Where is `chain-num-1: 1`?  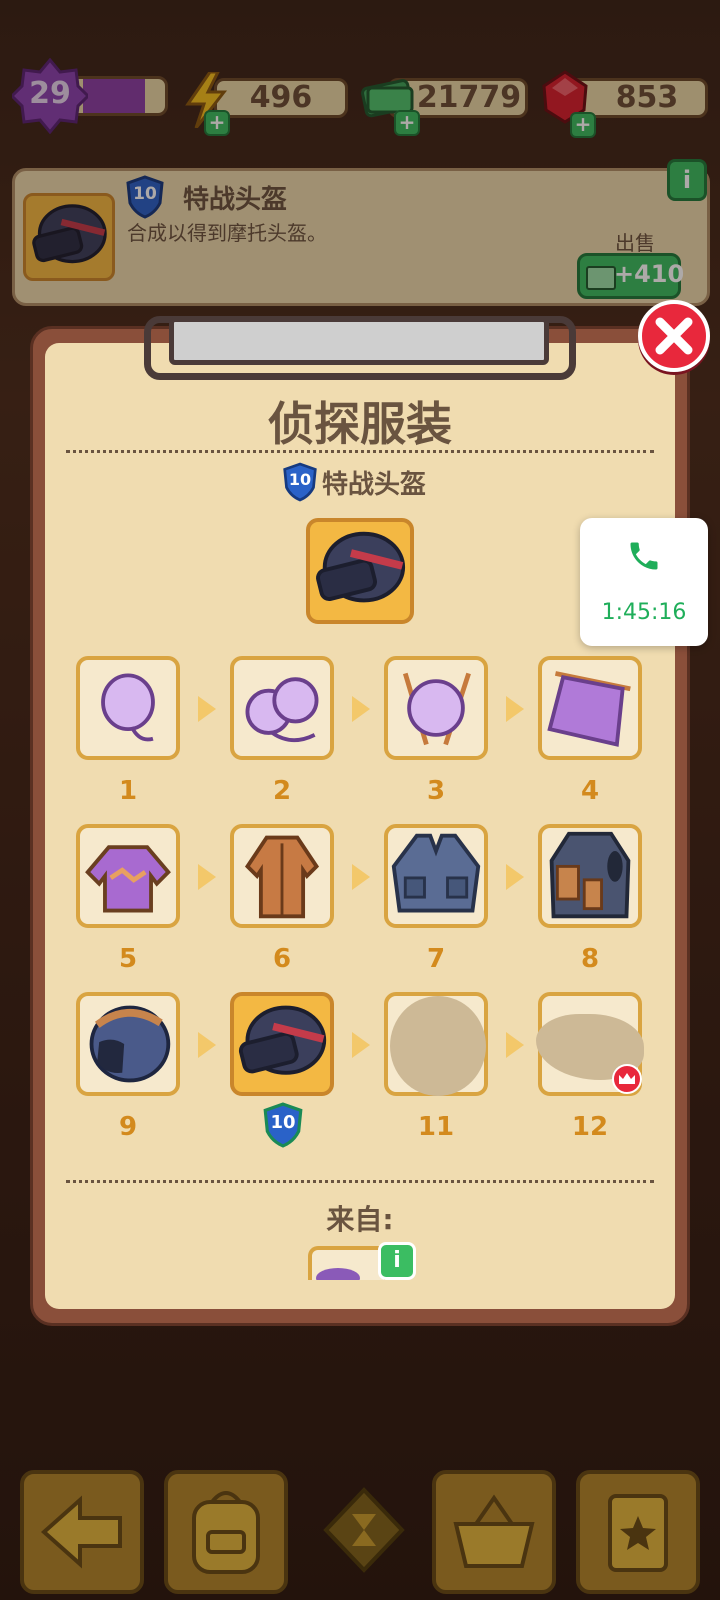 chain-num-1: 1 is located at coordinates (128, 791).